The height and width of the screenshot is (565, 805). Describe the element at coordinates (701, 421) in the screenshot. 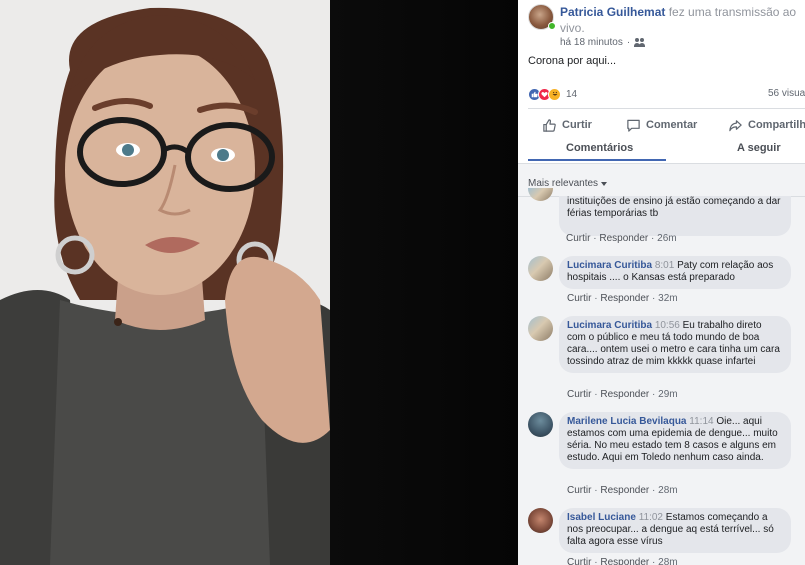

I see `video-timestamp: 11:14` at that location.